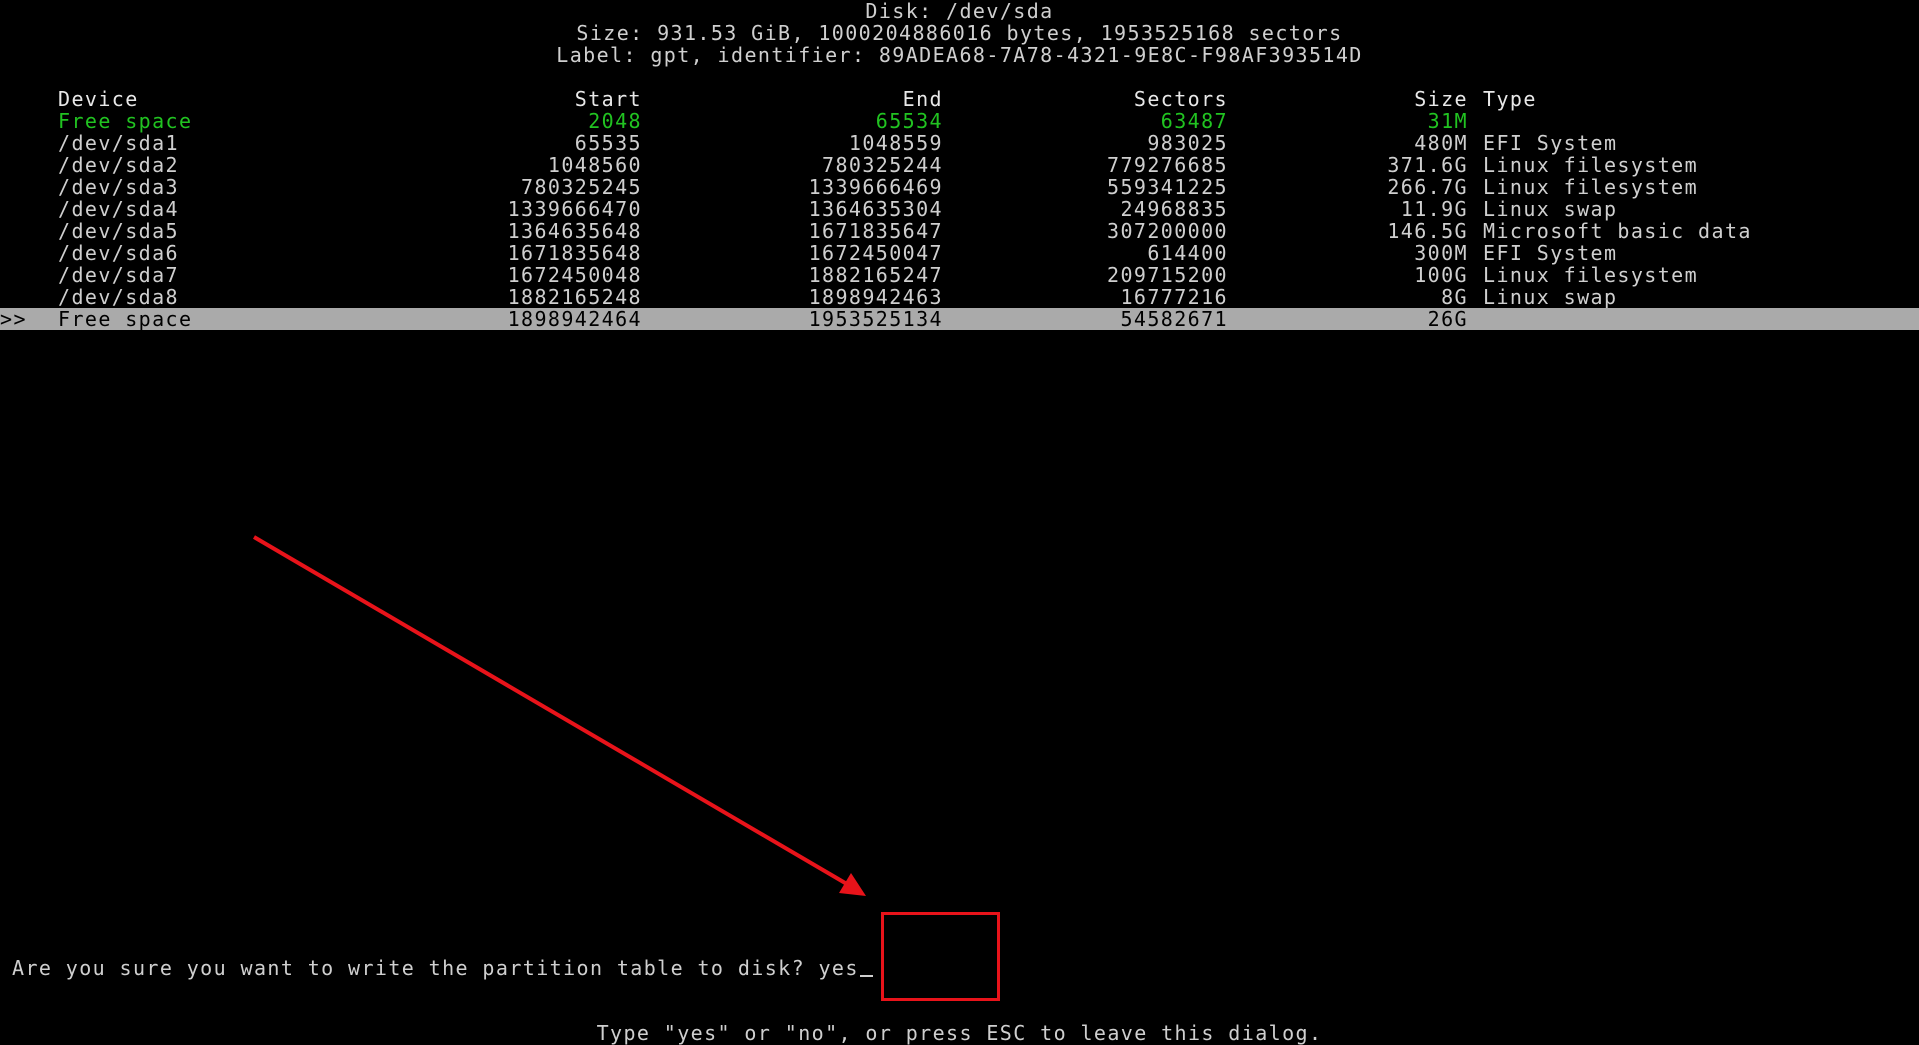 This screenshot has height=1045, width=1919. What do you see at coordinates (1104, 209) in the screenshot?
I see `row-sectors: 24968835` at bounding box center [1104, 209].